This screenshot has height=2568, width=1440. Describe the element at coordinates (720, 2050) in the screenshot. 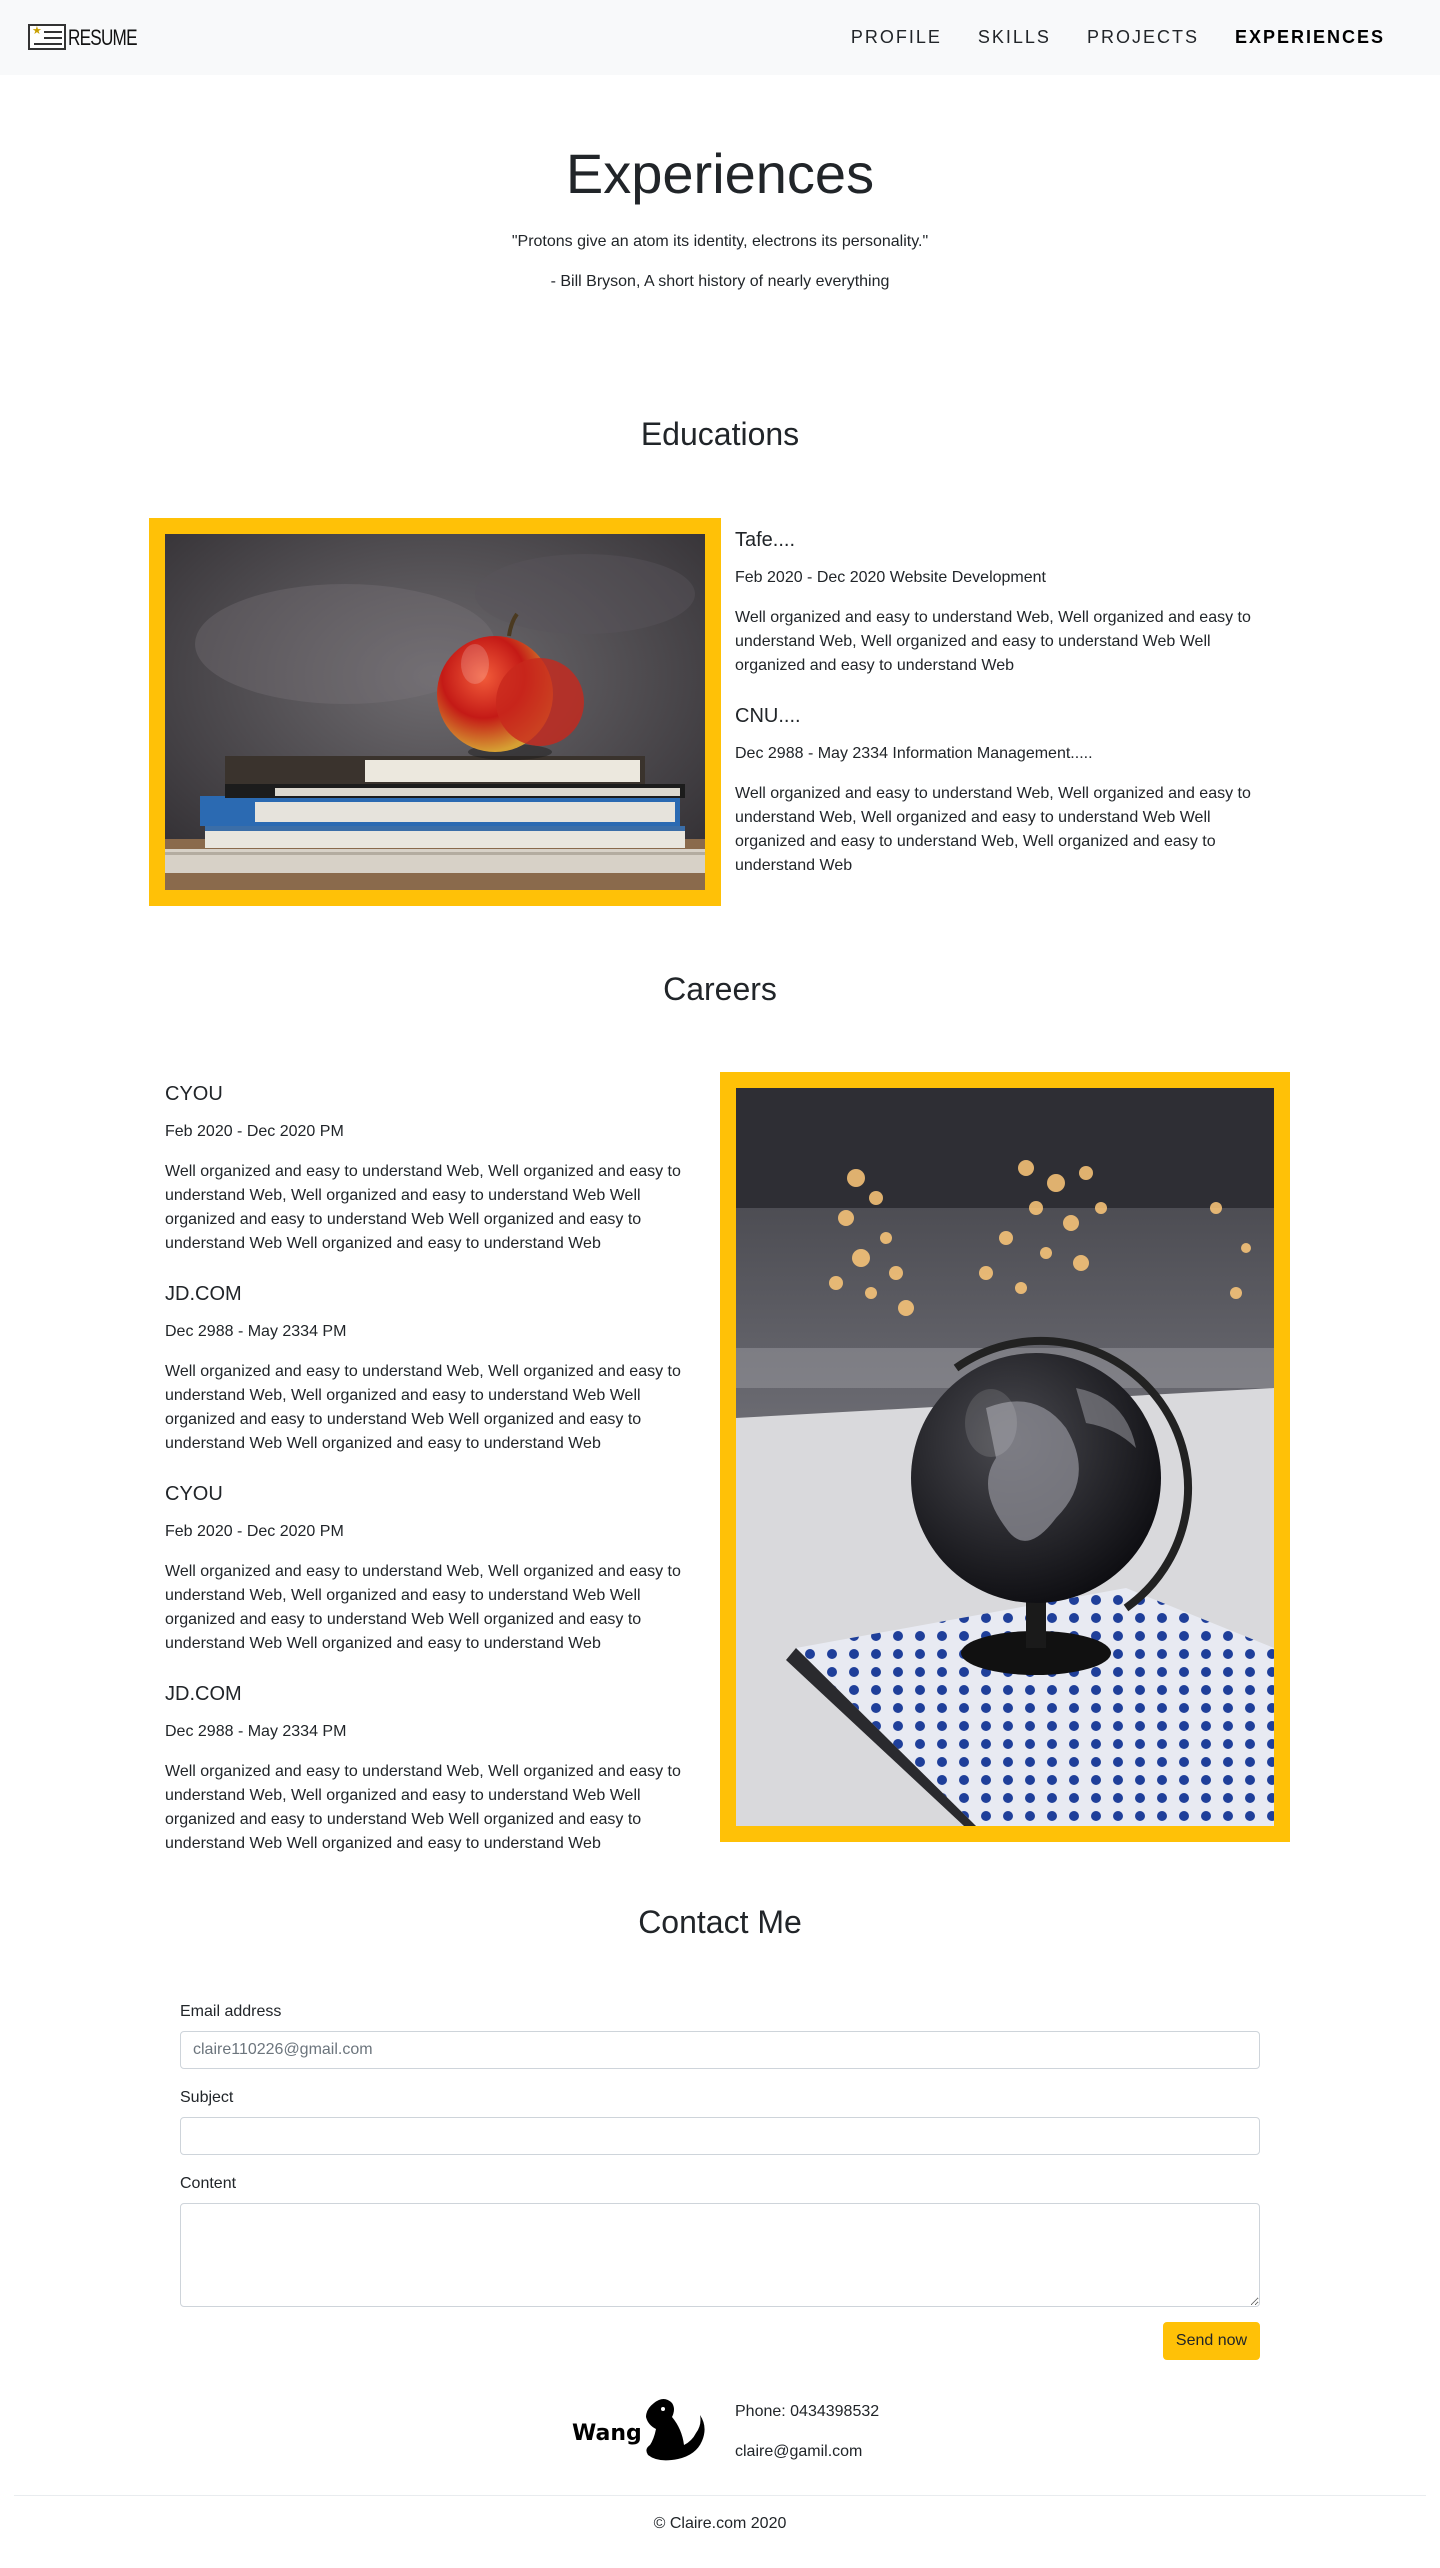

I see `email-field` at that location.